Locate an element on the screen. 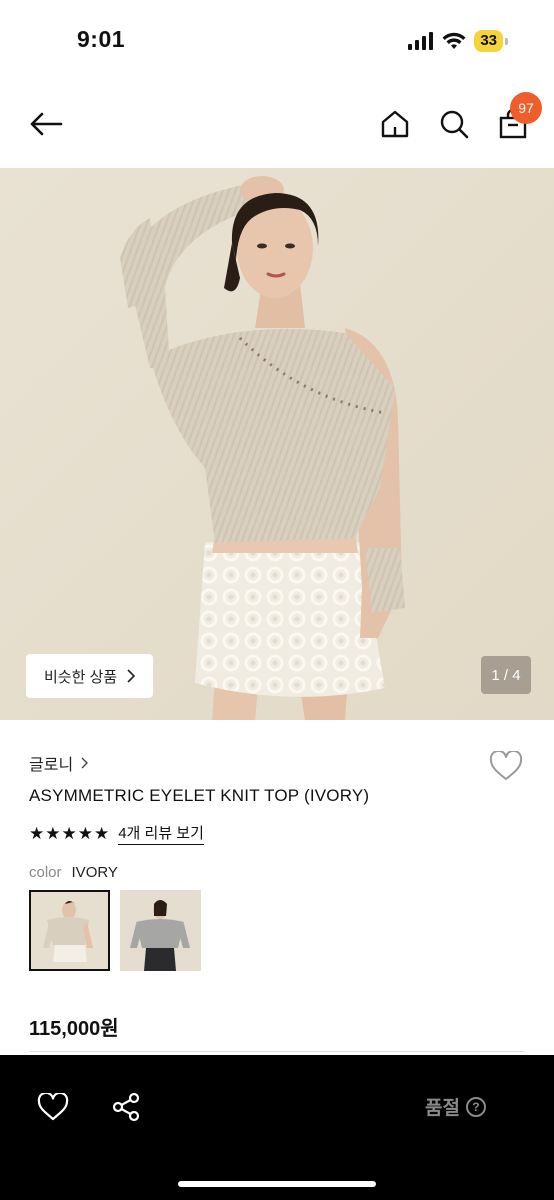 The height and width of the screenshot is (1200, 554). wishlist-button is located at coordinates (506, 766).